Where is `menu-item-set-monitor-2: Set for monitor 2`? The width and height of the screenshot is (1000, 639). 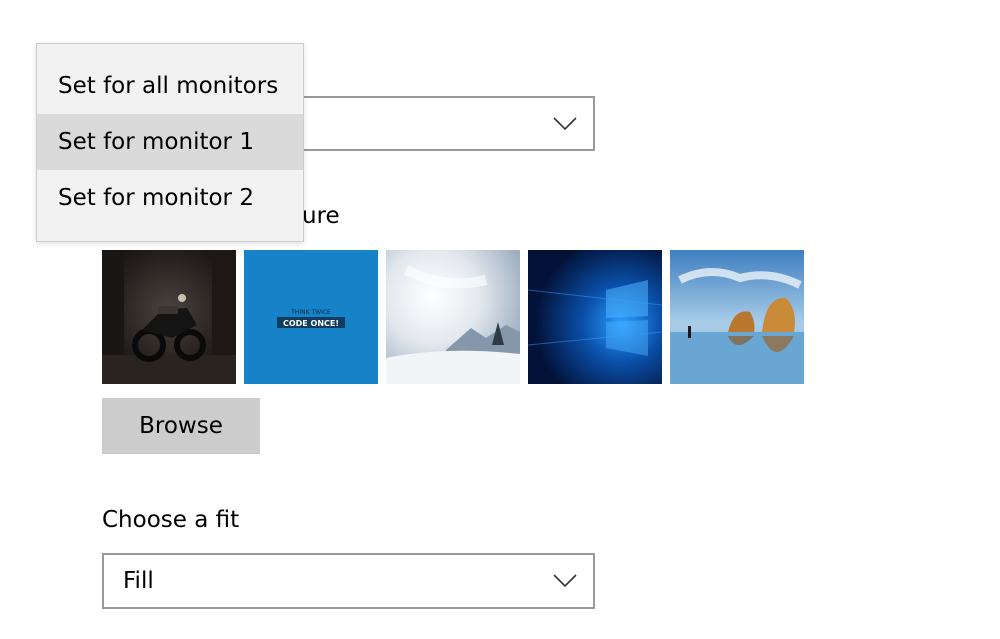
menu-item-set-monitor-2: Set for monitor 2 is located at coordinates (170, 198).